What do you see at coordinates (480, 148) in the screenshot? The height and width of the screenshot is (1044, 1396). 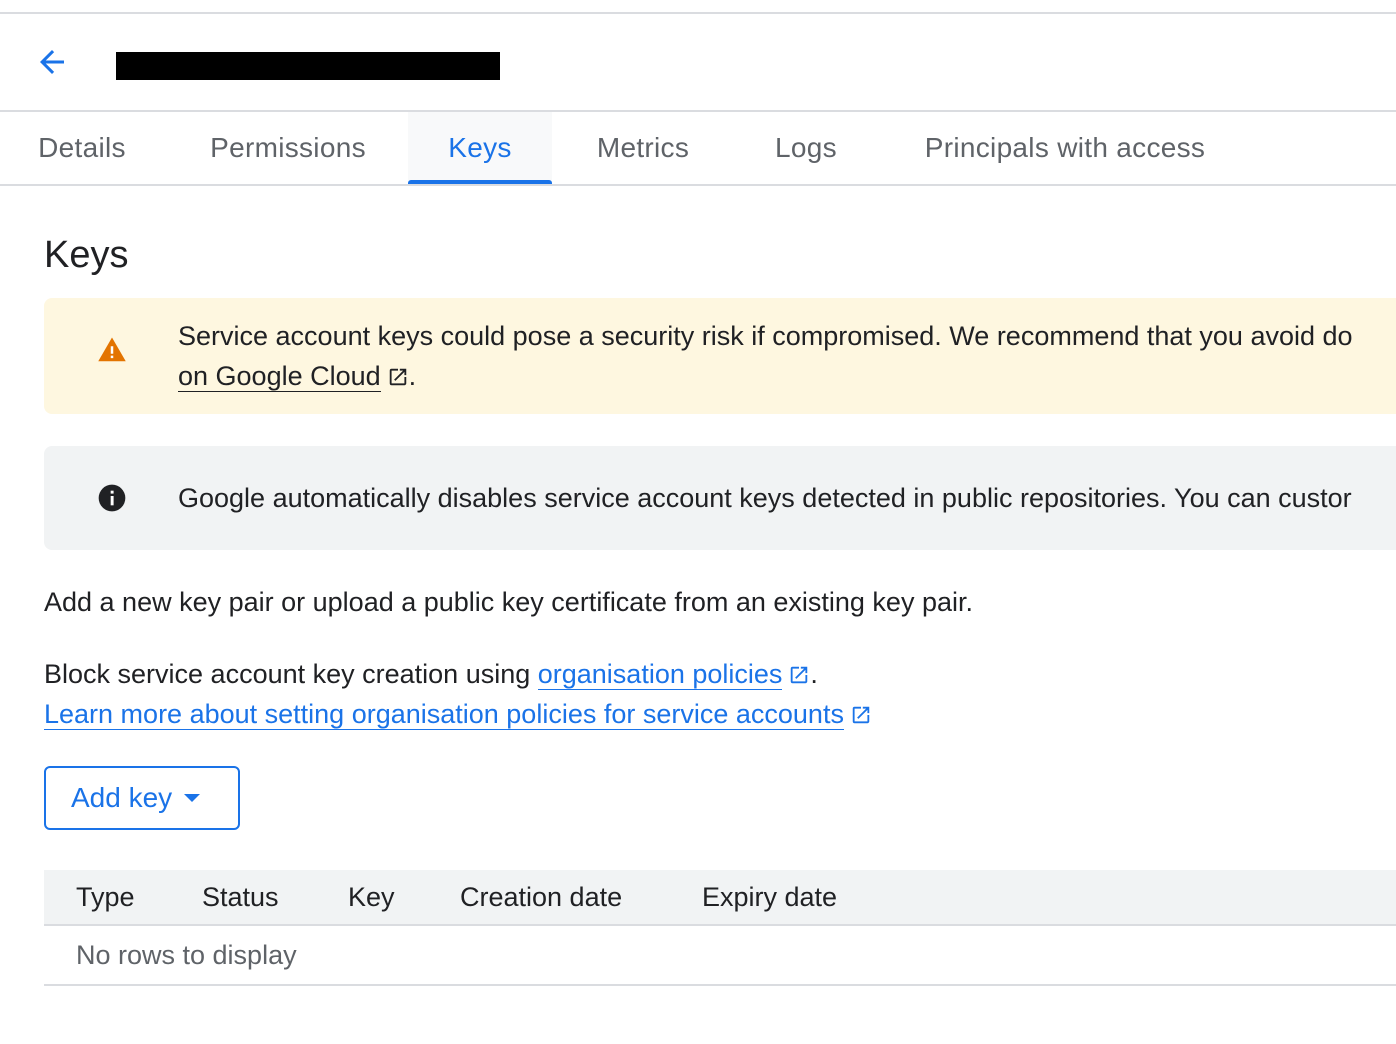 I see `tab-keys: Keys` at bounding box center [480, 148].